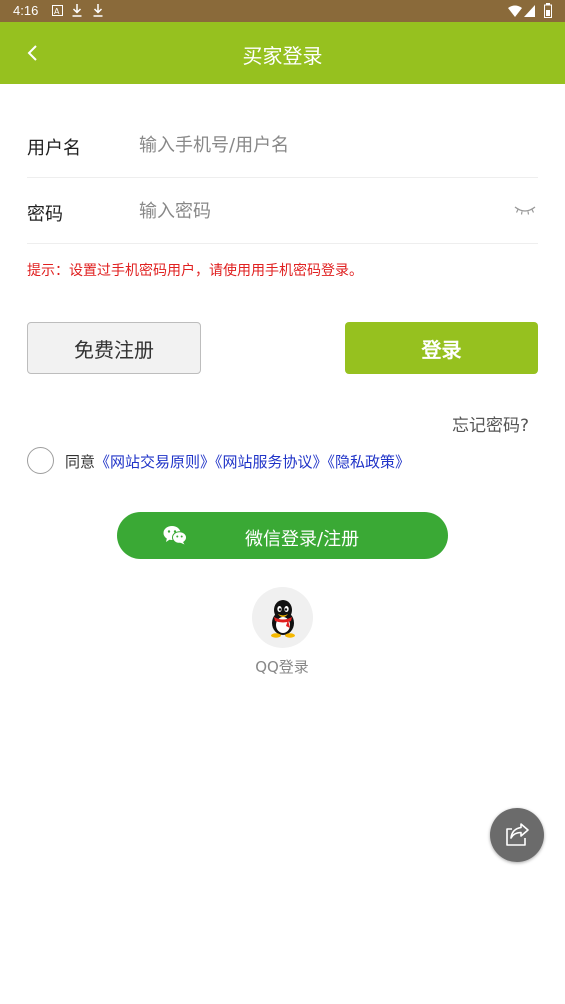  I want to click on battery-icon, so click(548, 10).